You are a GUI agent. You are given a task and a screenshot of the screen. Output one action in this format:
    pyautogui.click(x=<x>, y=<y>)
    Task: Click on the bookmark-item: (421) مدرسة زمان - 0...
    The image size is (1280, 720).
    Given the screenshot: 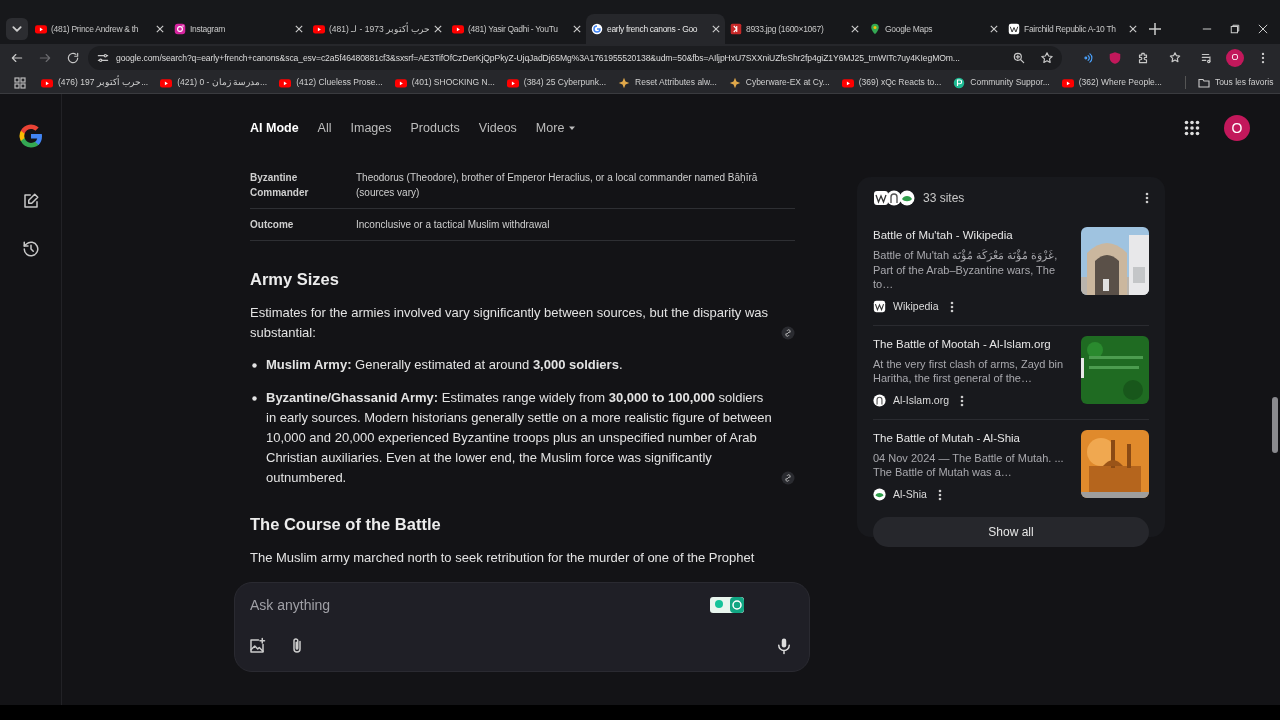 What is the action you would take?
    pyautogui.click(x=214, y=82)
    